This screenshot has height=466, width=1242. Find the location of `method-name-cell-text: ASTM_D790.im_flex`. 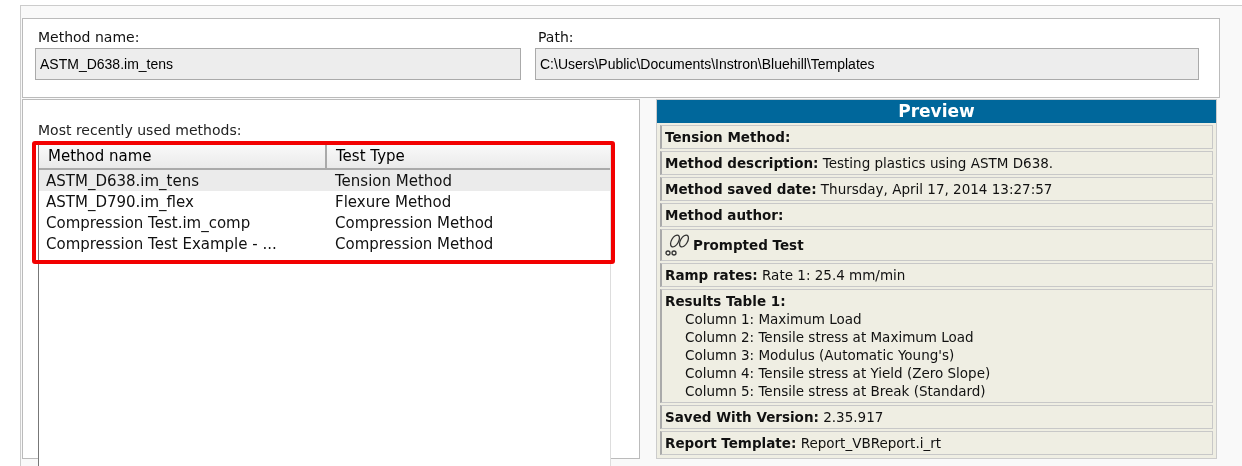

method-name-cell-text: ASTM_D790.im_flex is located at coordinates (120, 201).